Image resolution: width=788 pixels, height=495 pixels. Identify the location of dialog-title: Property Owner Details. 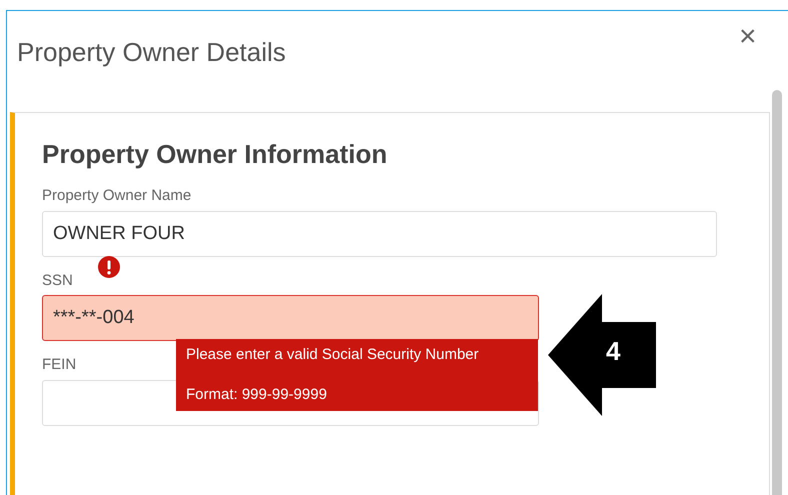
(151, 53).